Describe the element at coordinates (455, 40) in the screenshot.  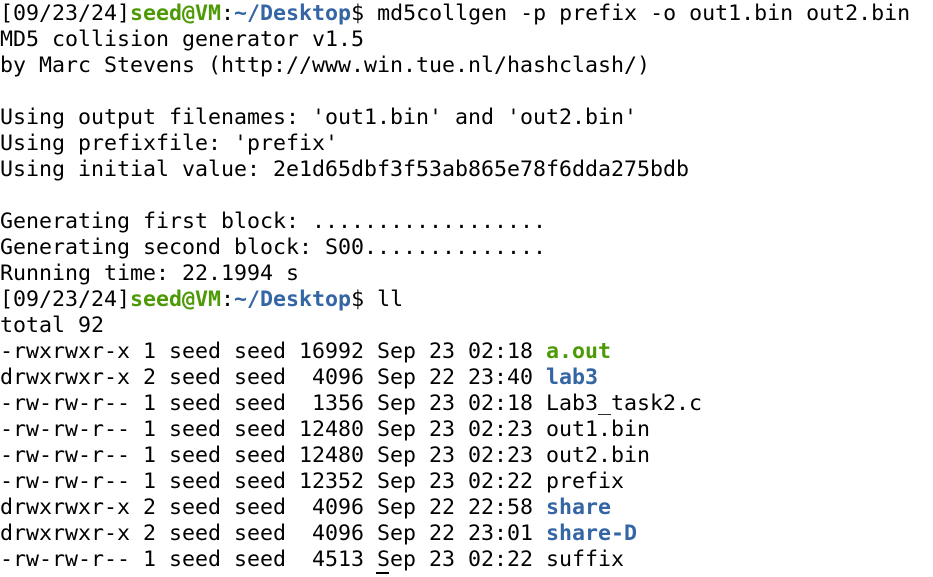
I see `terminal-line: MD5 collision generator v1.5` at that location.